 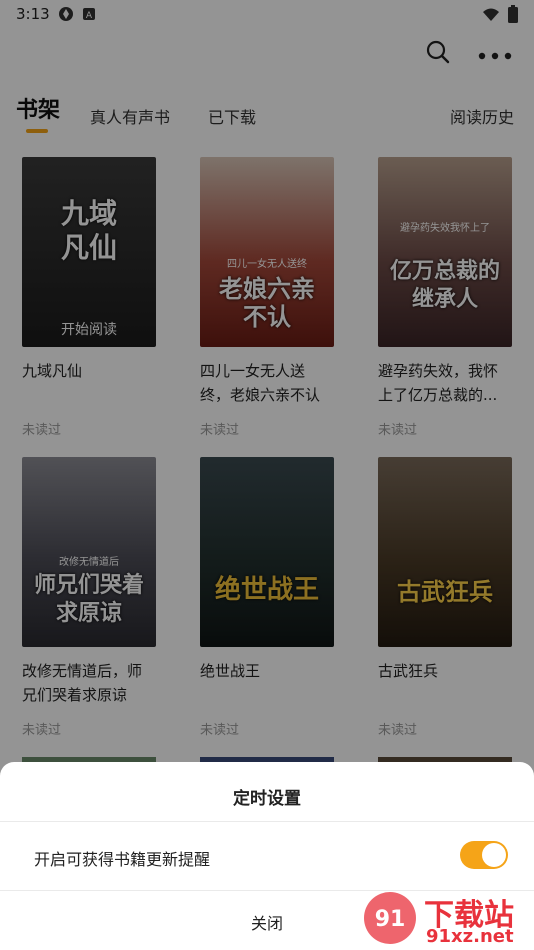 I want to click on update-reminder-toggle, so click(x=484, y=855).